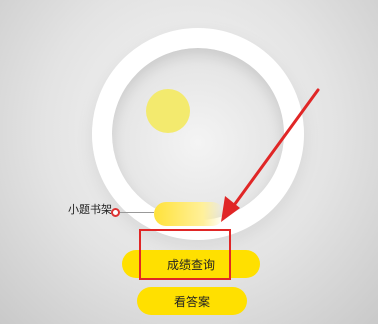 This screenshot has height=324, width=378. I want to click on annotation-arrow-icon, so click(270, 155).